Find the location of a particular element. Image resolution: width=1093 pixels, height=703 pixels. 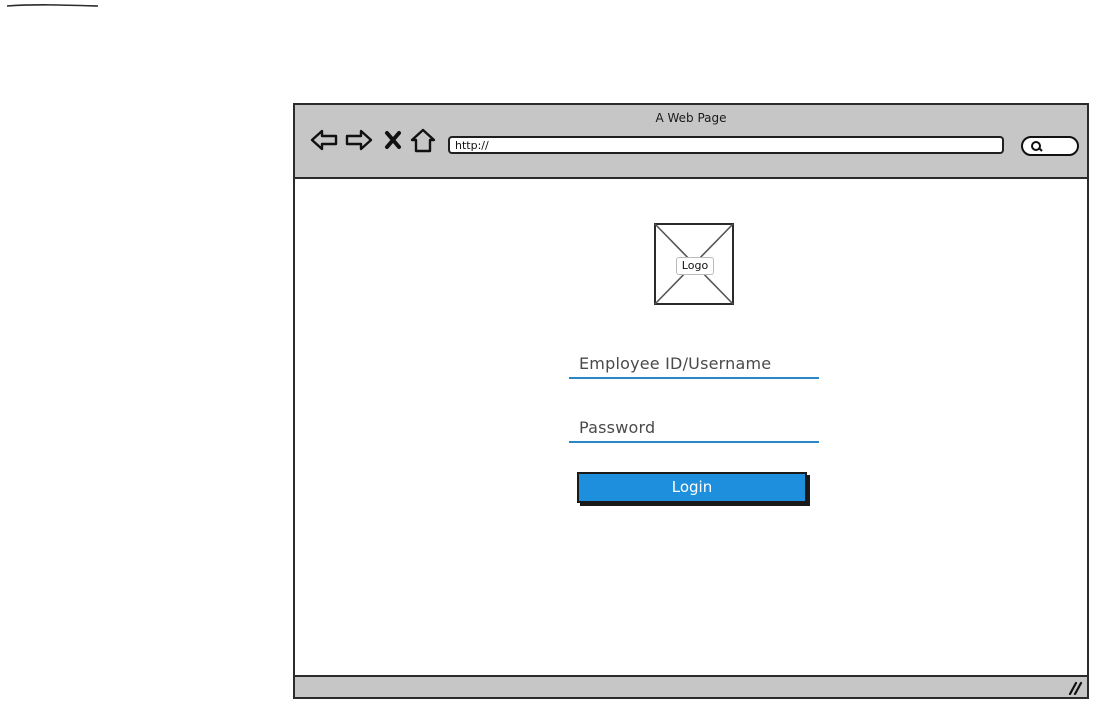

password-placeholder: Password is located at coordinates (617, 427).